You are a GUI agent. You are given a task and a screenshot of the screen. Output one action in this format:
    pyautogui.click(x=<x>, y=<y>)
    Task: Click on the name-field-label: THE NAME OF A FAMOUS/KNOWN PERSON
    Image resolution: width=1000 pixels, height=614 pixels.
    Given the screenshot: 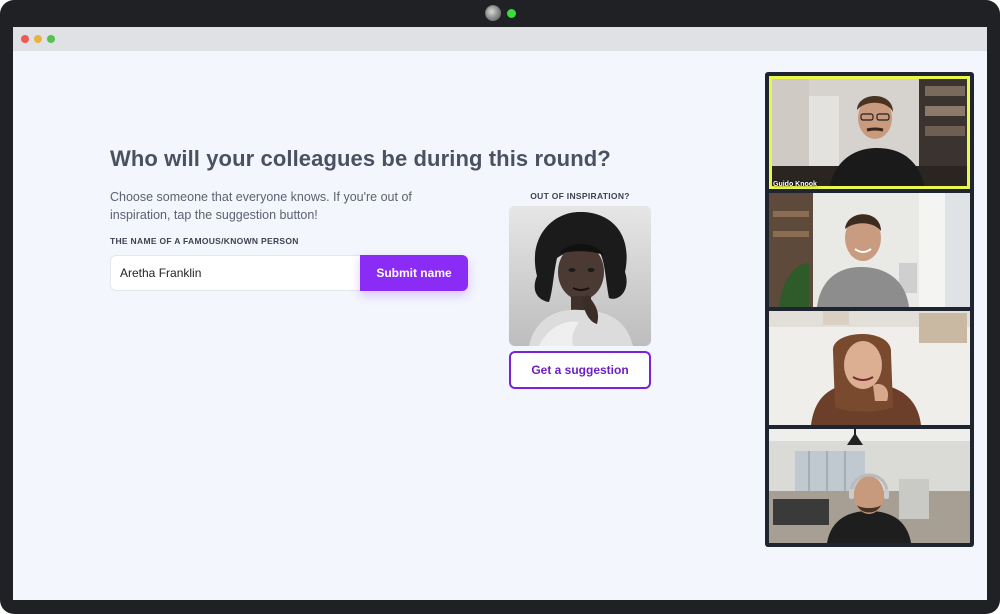 What is the action you would take?
    pyautogui.click(x=204, y=241)
    